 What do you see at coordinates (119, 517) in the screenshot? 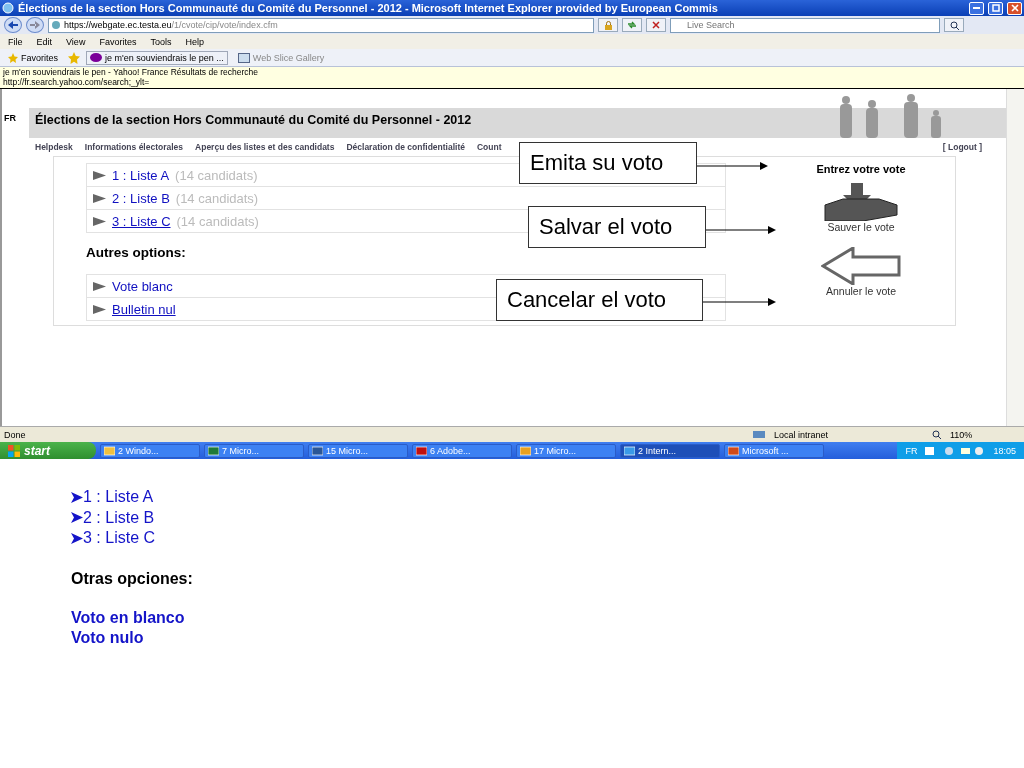
I see `note-text: 2 : Liste B` at bounding box center [119, 517].